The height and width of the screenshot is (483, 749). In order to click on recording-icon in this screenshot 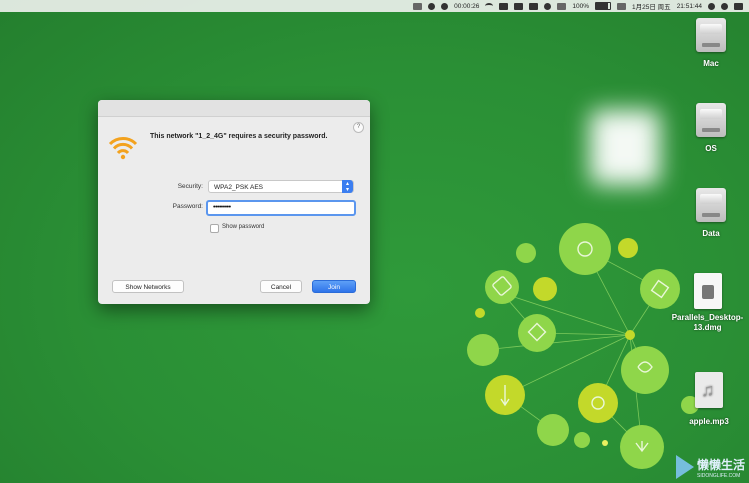, I will do `click(445, 6)`.